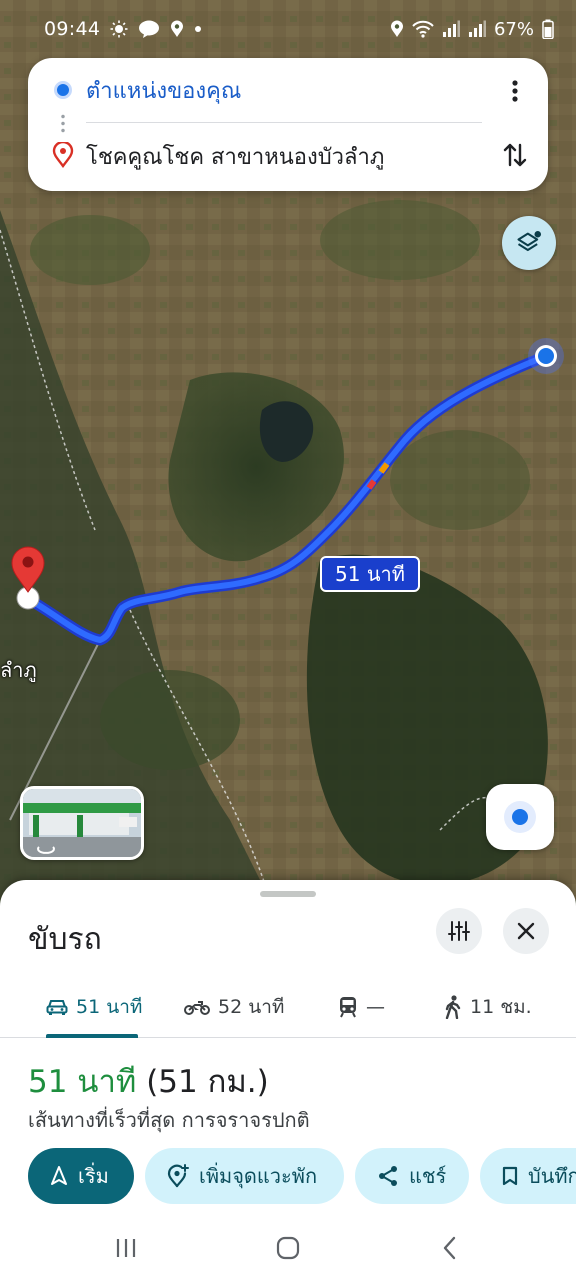  What do you see at coordinates (370, 574) in the screenshot?
I see `route-eta-chip: 51 นาที` at bounding box center [370, 574].